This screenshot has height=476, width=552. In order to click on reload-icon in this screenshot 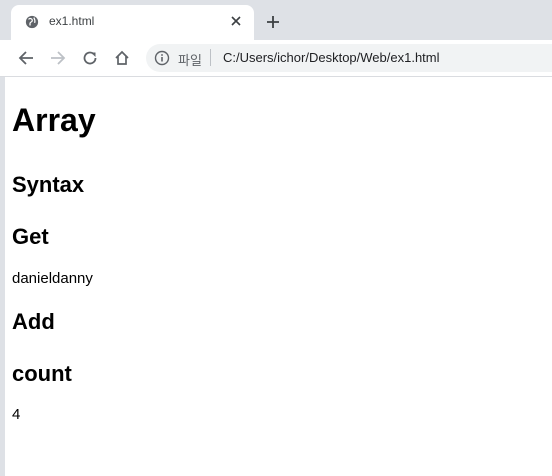, I will do `click(90, 58)`.